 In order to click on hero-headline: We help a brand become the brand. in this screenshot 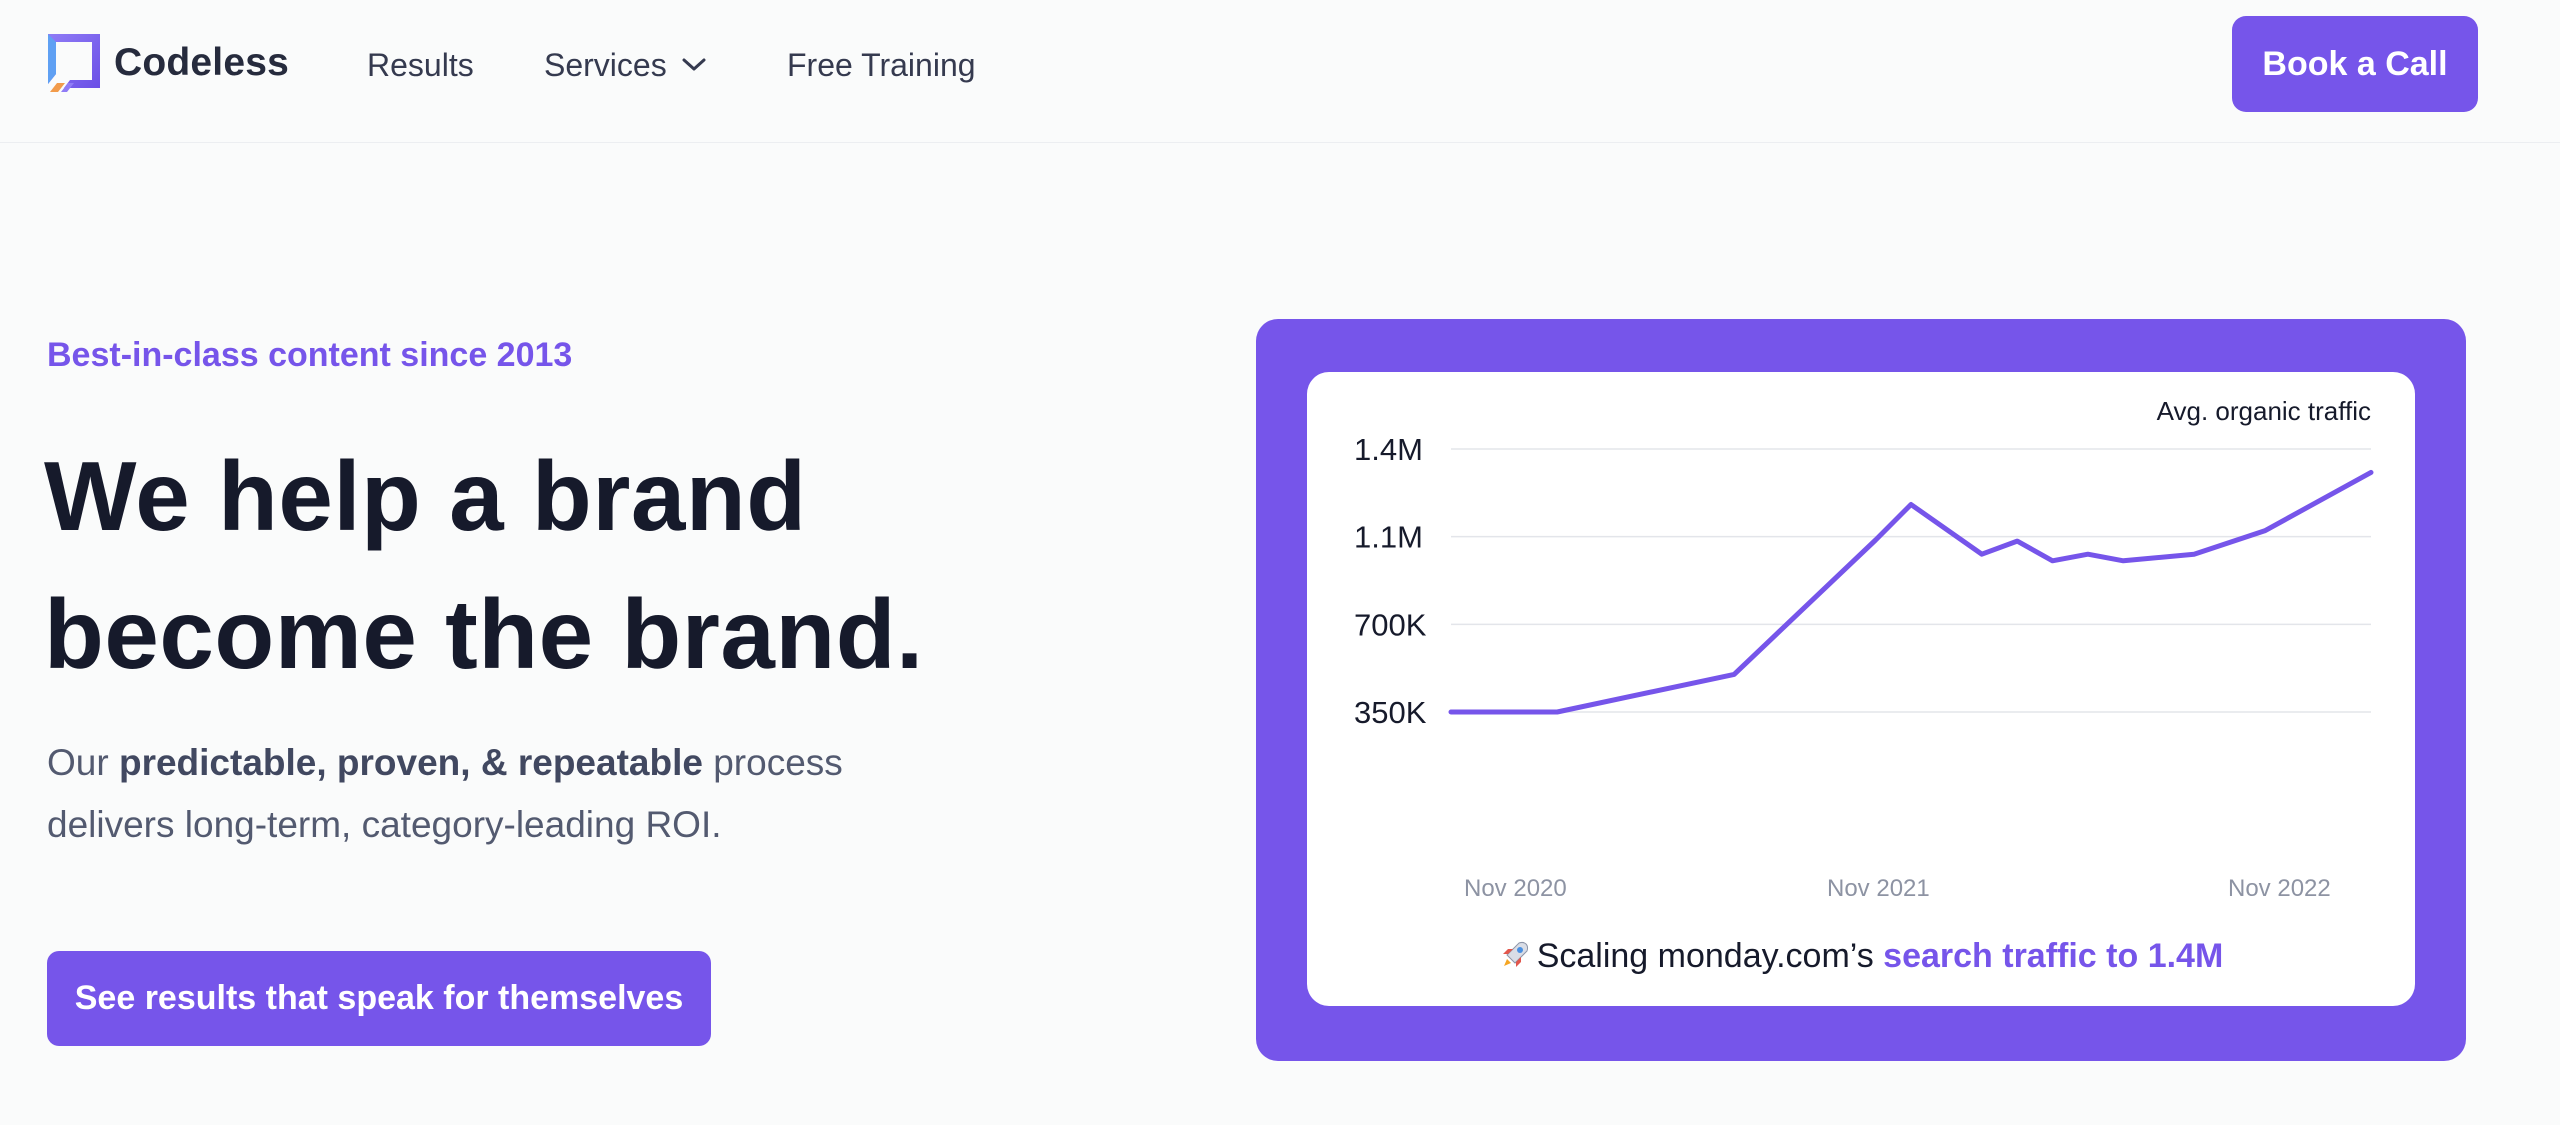, I will do `click(594, 565)`.